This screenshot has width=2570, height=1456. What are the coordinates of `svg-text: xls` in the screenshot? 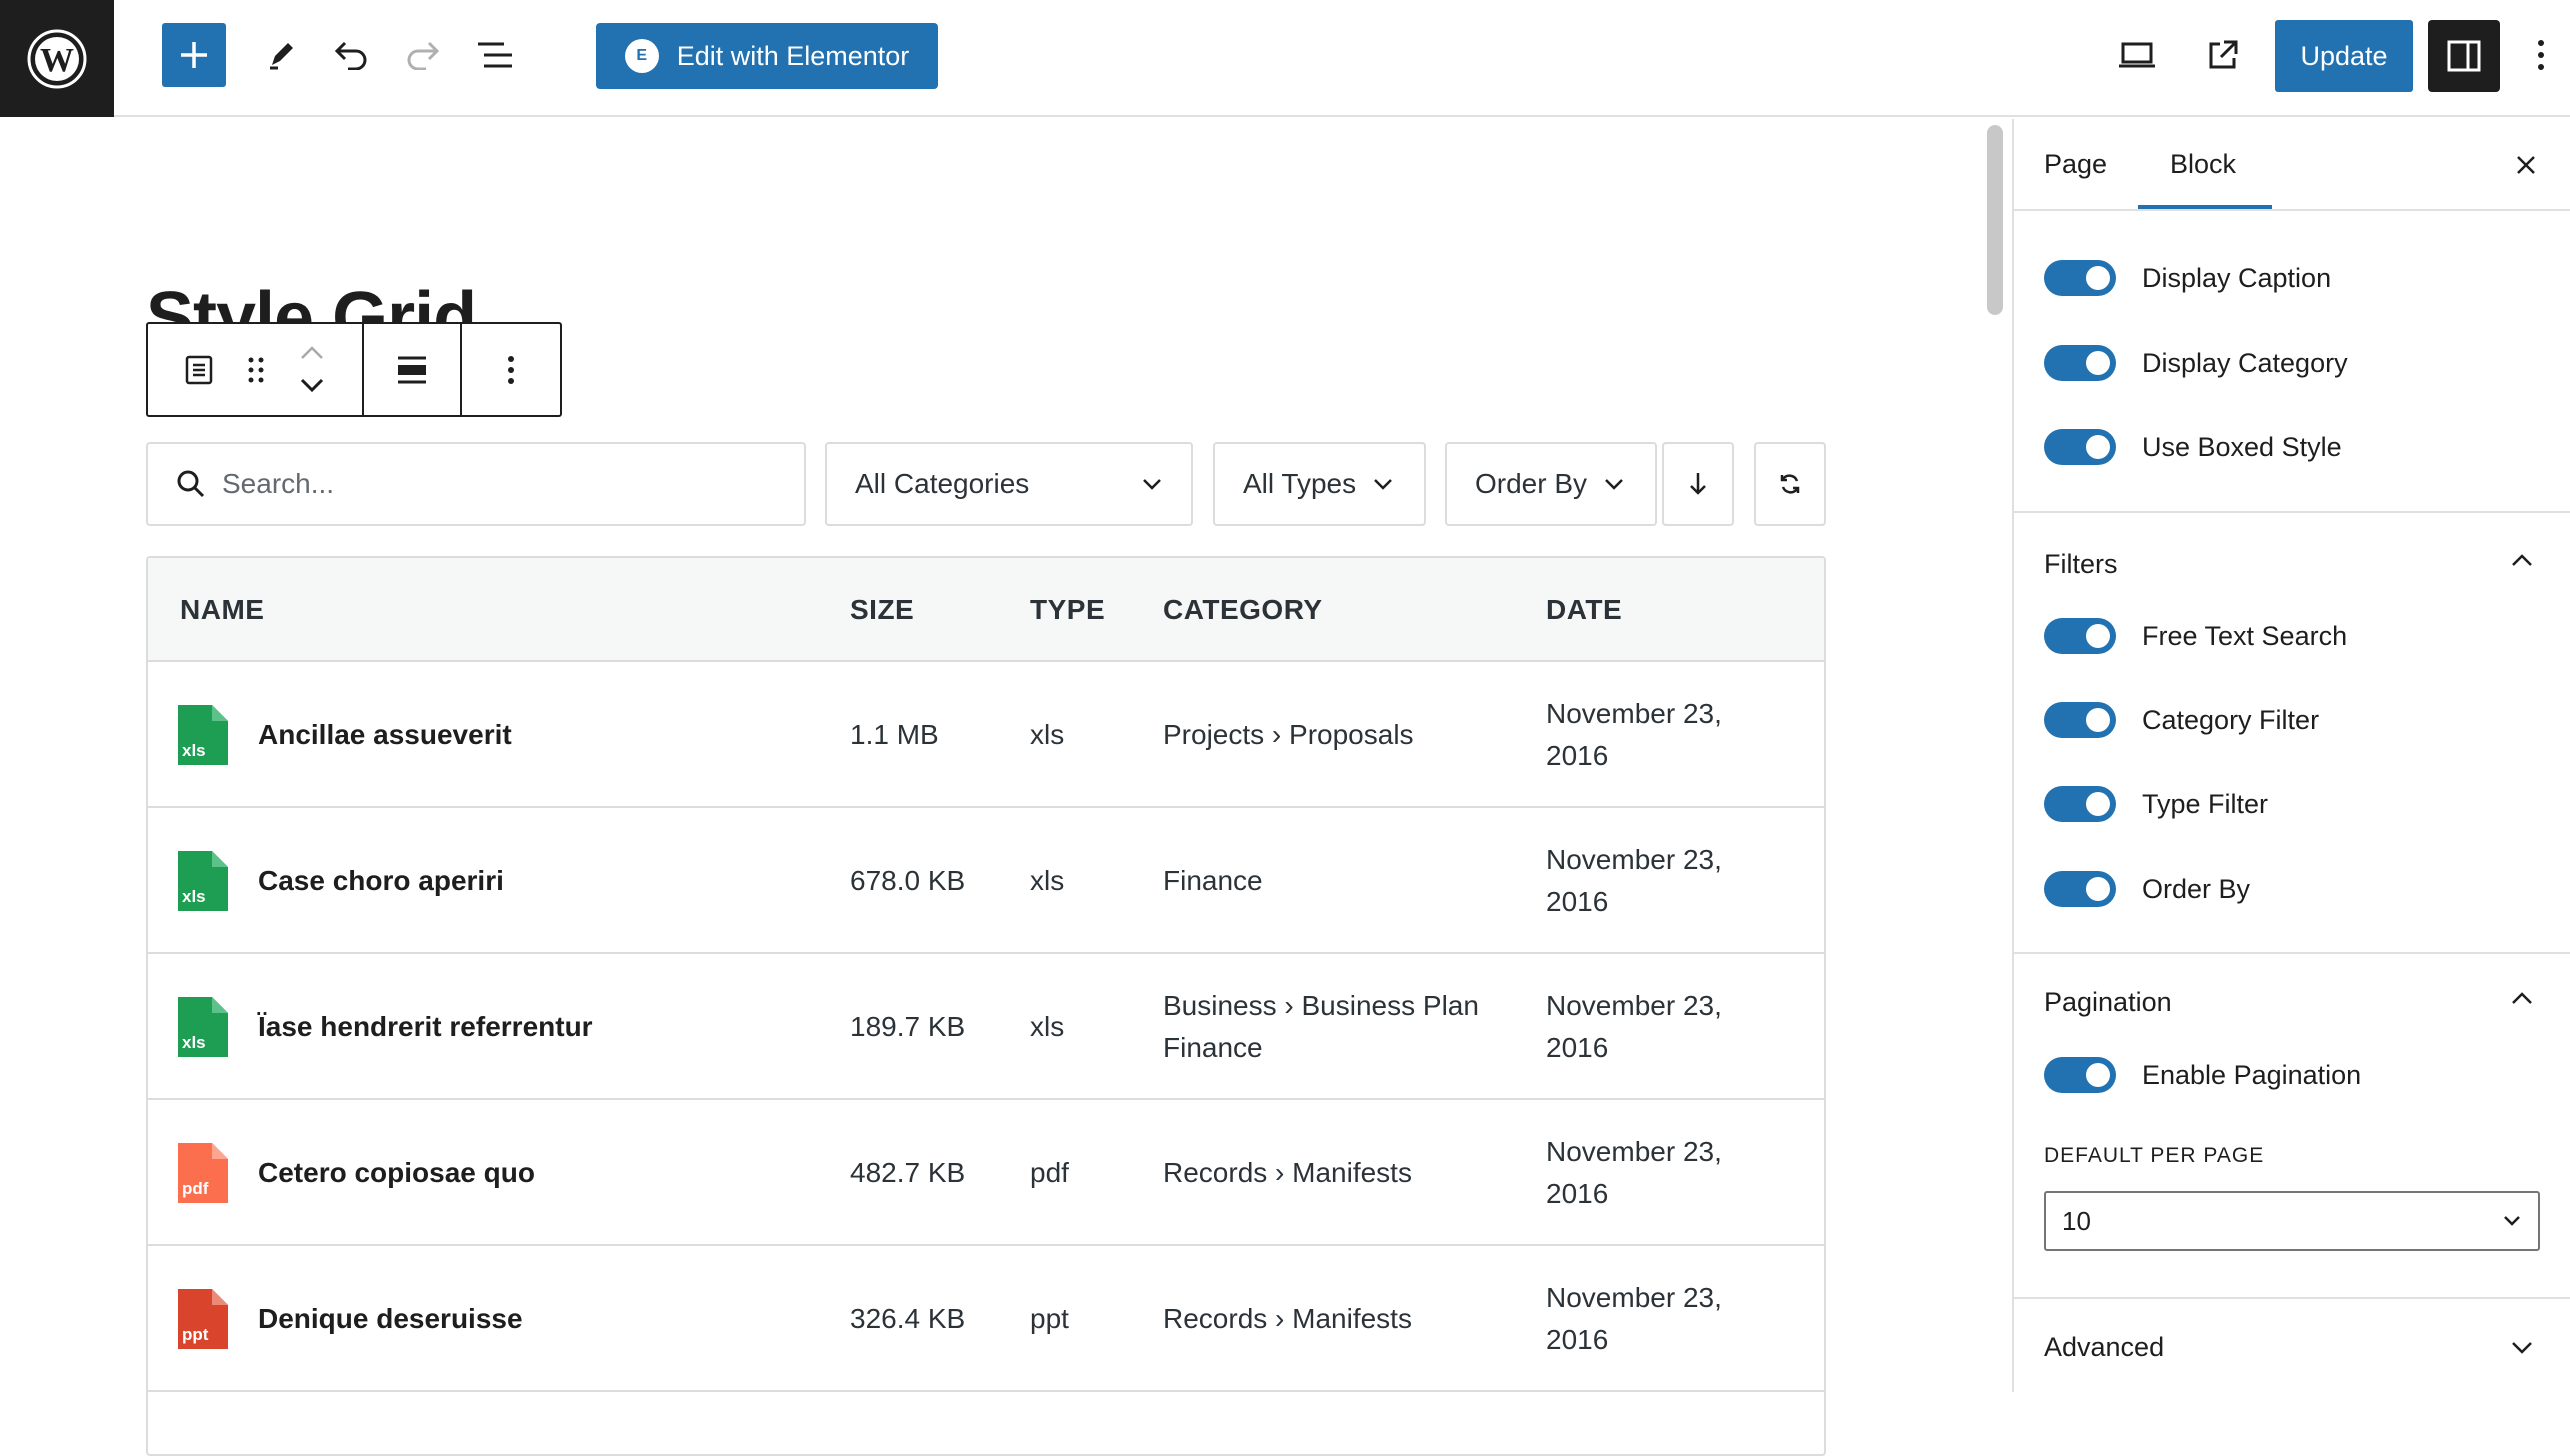 It's located at (194, 896).